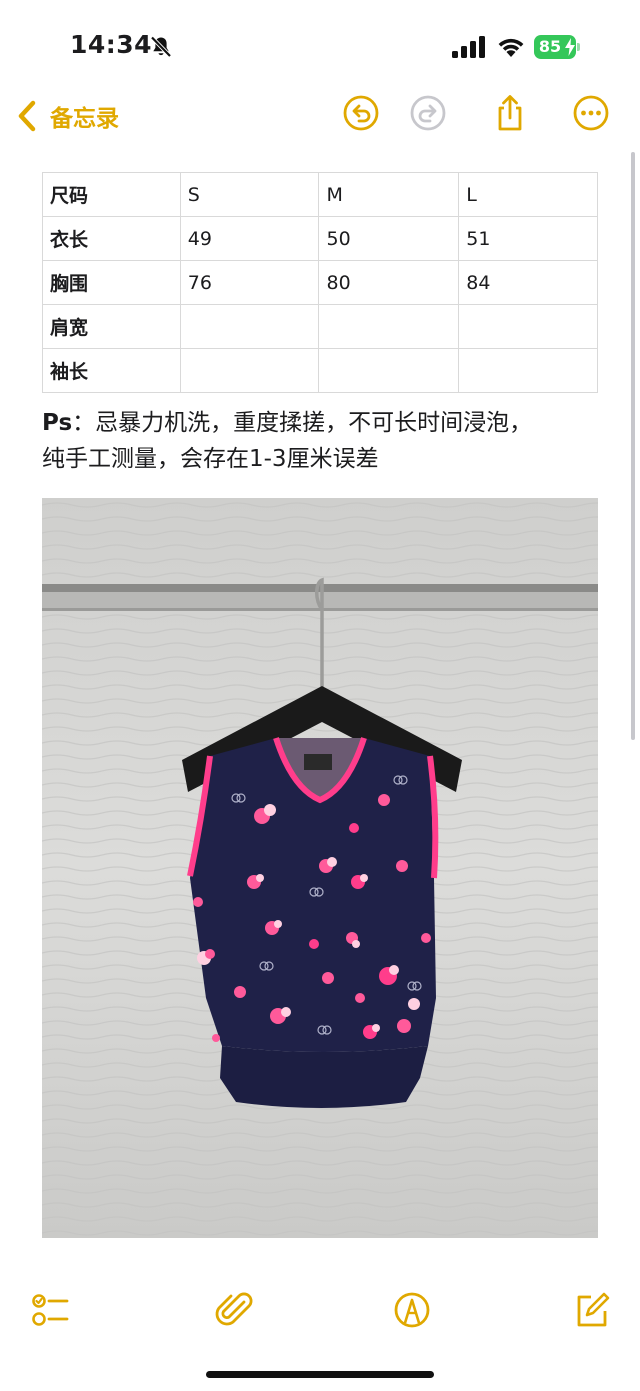 This screenshot has height=1391, width=640. Describe the element at coordinates (570, 47) in the screenshot. I see `charging-bolt-icon` at that location.